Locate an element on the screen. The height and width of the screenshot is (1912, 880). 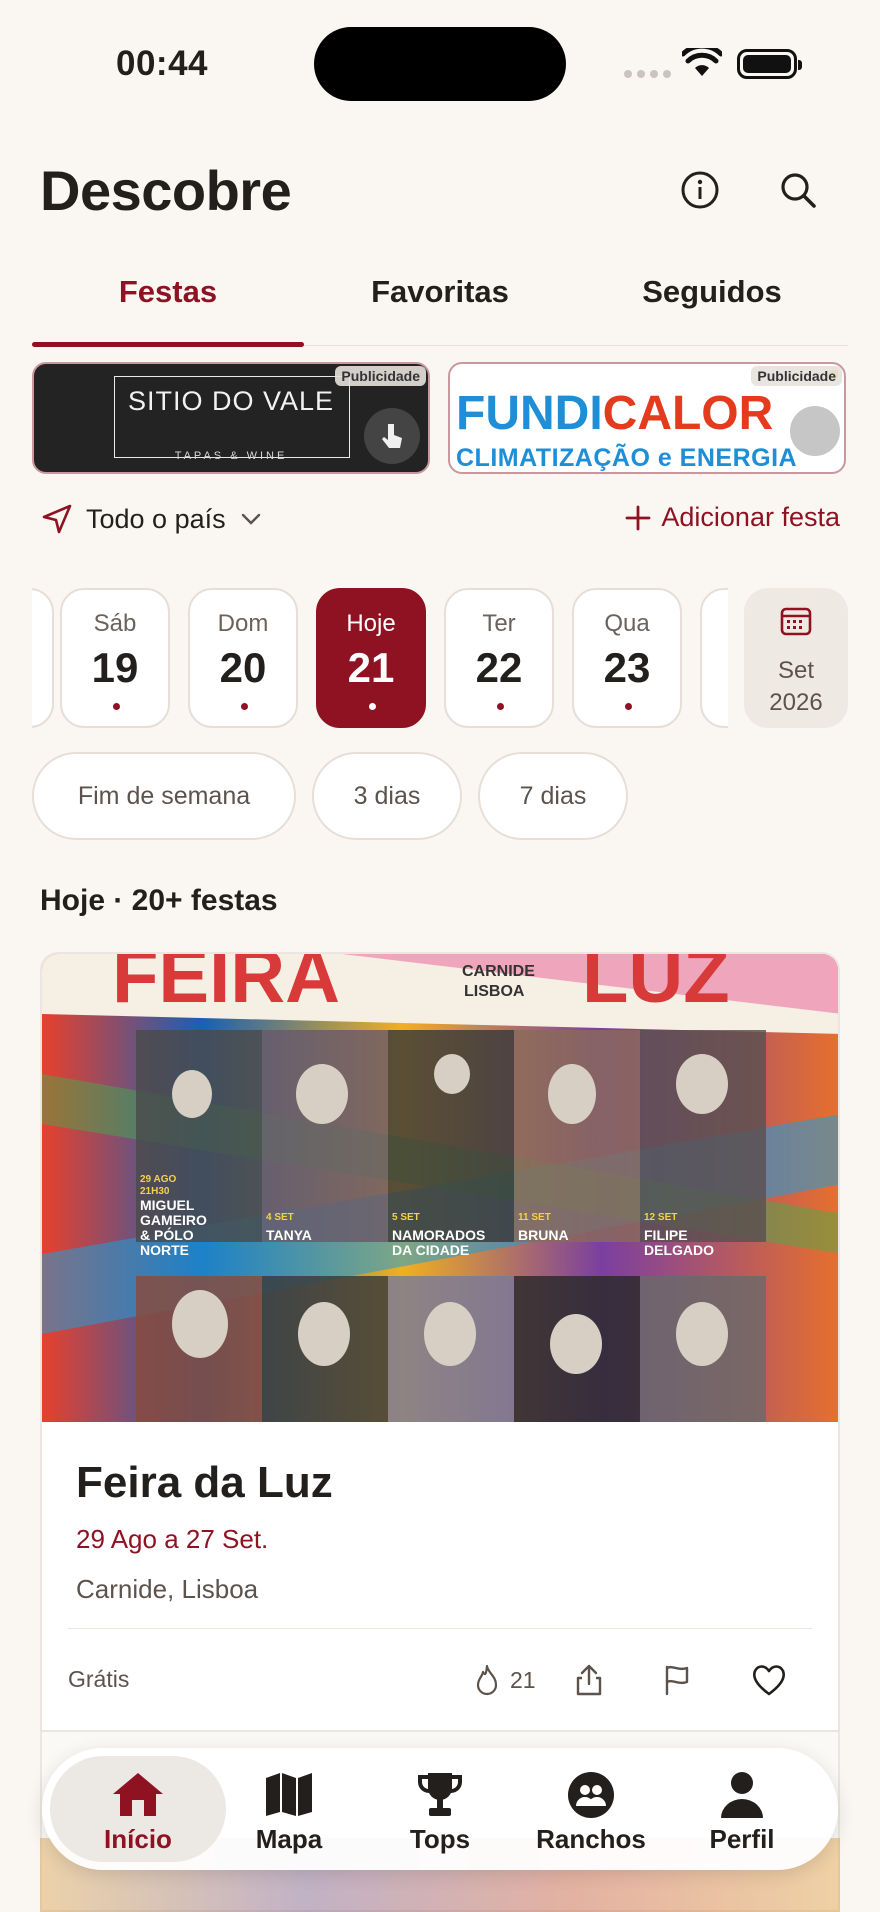
plus-icon is located at coordinates (638, 517).